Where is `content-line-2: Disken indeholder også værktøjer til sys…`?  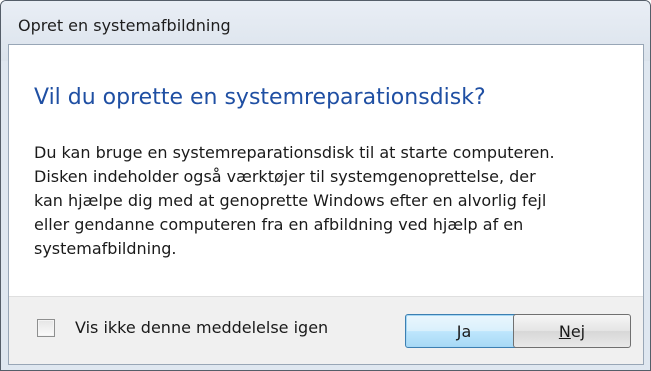
content-line-2: Disken indeholder også værktøjer til sys… is located at coordinates (285, 176).